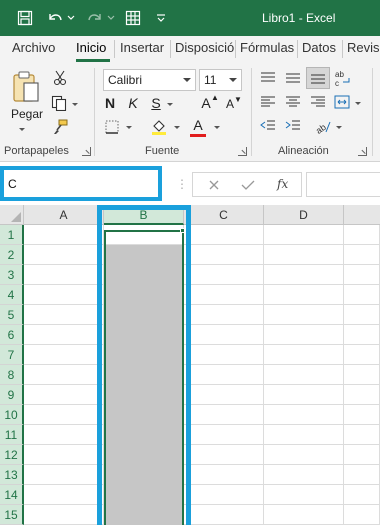  Describe the element at coordinates (339, 127) in the screenshot. I see `orientation-dropdown-icon` at that location.